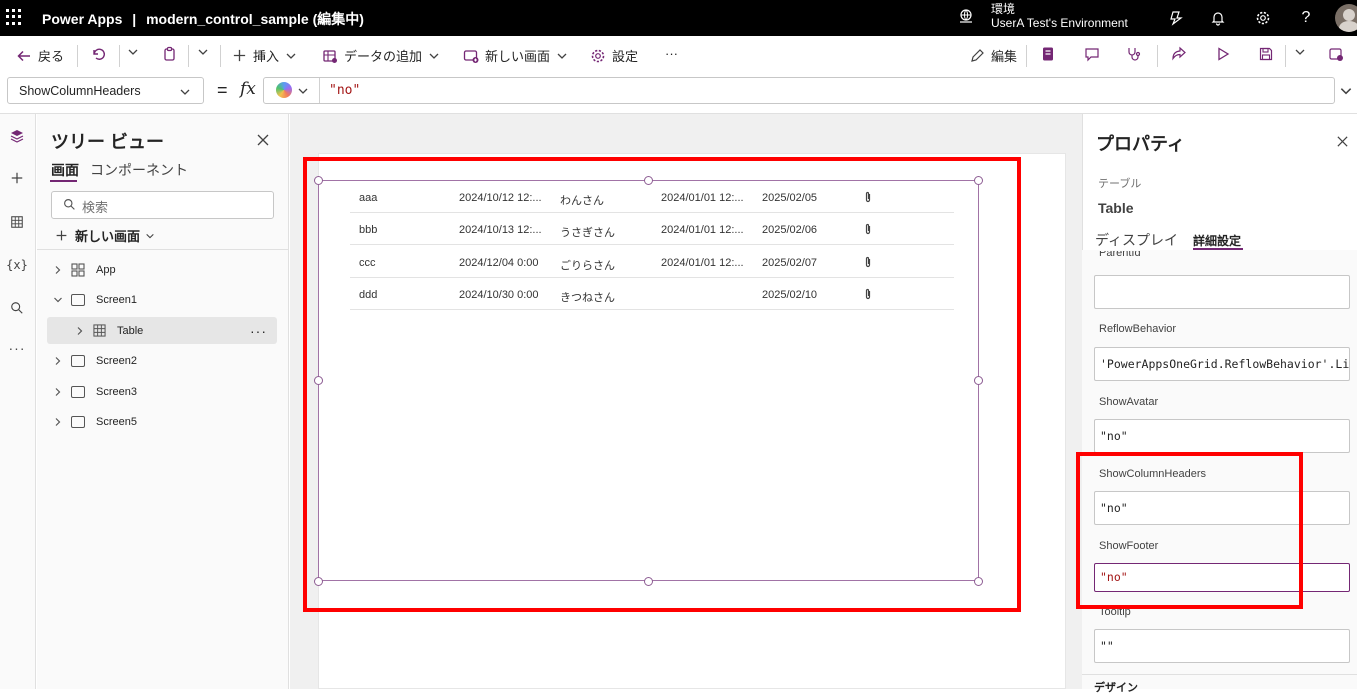 Image resolution: width=1357 pixels, height=695 pixels. I want to click on data-grid-icon, so click(17, 222).